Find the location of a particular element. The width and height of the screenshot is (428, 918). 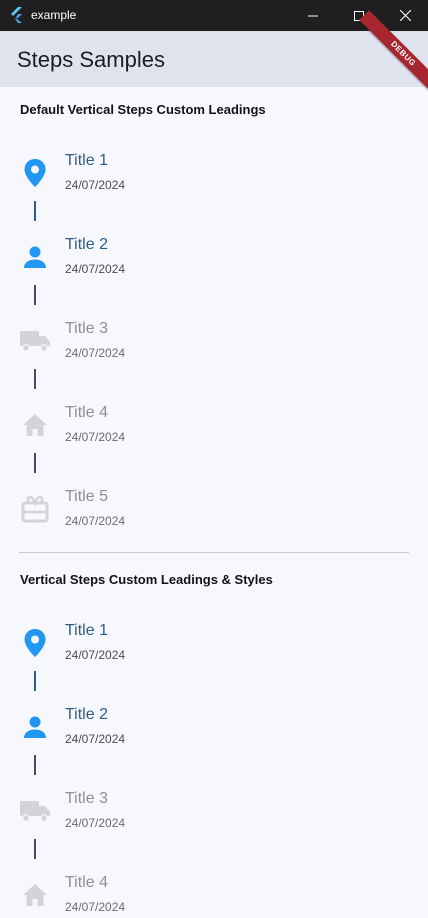

minimize-icon is located at coordinates (313, 15).